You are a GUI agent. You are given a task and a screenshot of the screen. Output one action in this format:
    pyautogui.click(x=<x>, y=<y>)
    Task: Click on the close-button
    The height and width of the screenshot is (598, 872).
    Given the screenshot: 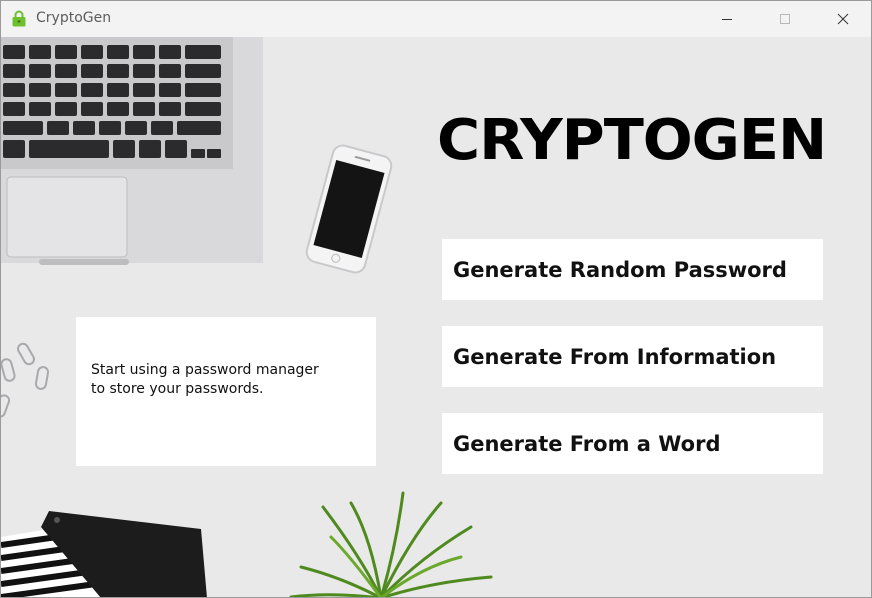 What is the action you would take?
    pyautogui.click(x=842, y=19)
    